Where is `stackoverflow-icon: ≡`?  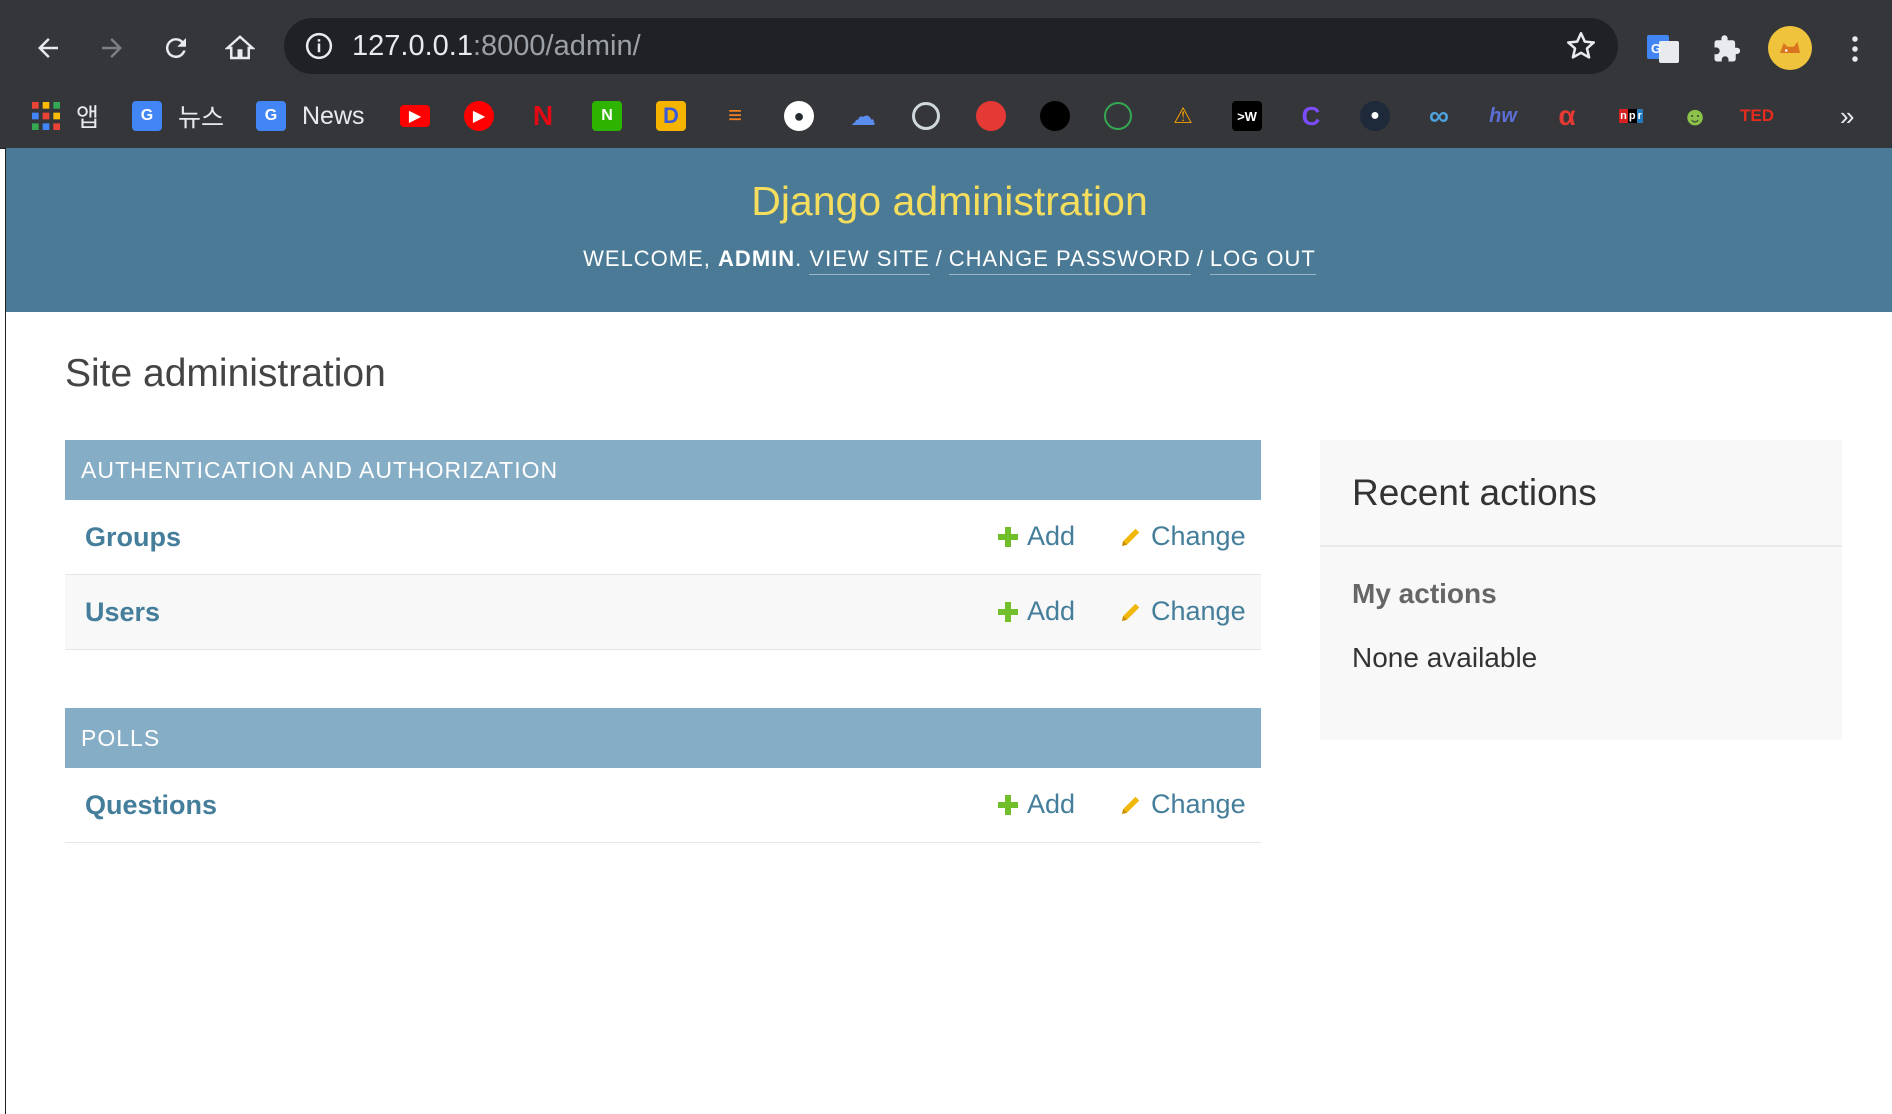 stackoverflow-icon: ≡ is located at coordinates (734, 115).